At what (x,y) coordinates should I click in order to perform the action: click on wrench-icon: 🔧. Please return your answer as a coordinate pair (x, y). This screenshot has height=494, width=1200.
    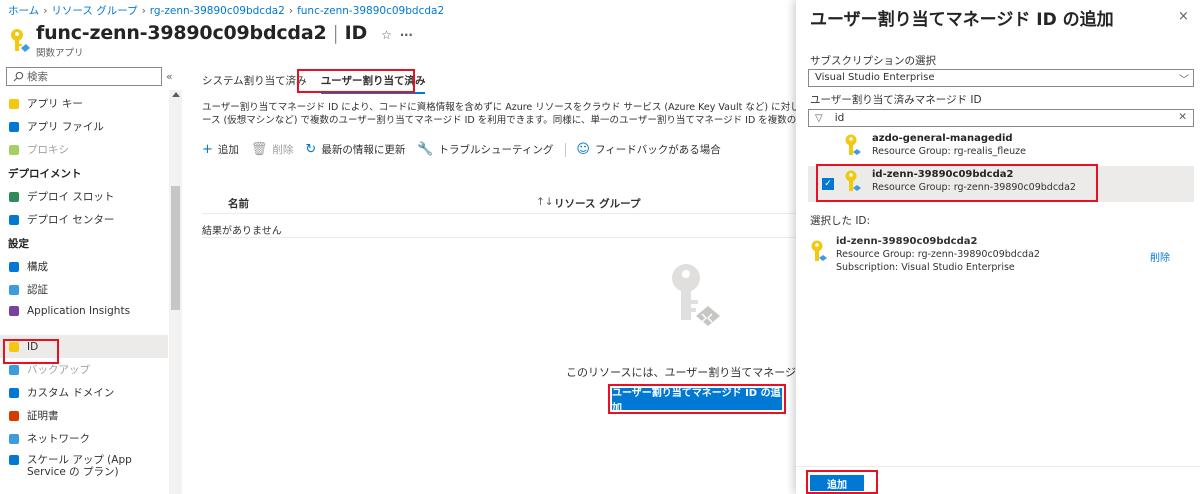
    Looking at the image, I should click on (425, 149).